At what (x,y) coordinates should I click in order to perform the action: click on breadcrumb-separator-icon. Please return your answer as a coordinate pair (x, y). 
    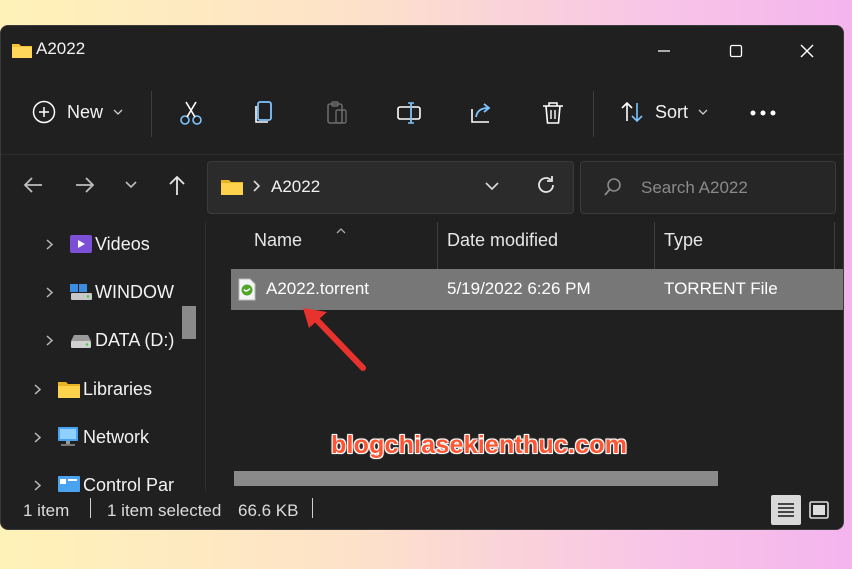
    Looking at the image, I should click on (257, 188).